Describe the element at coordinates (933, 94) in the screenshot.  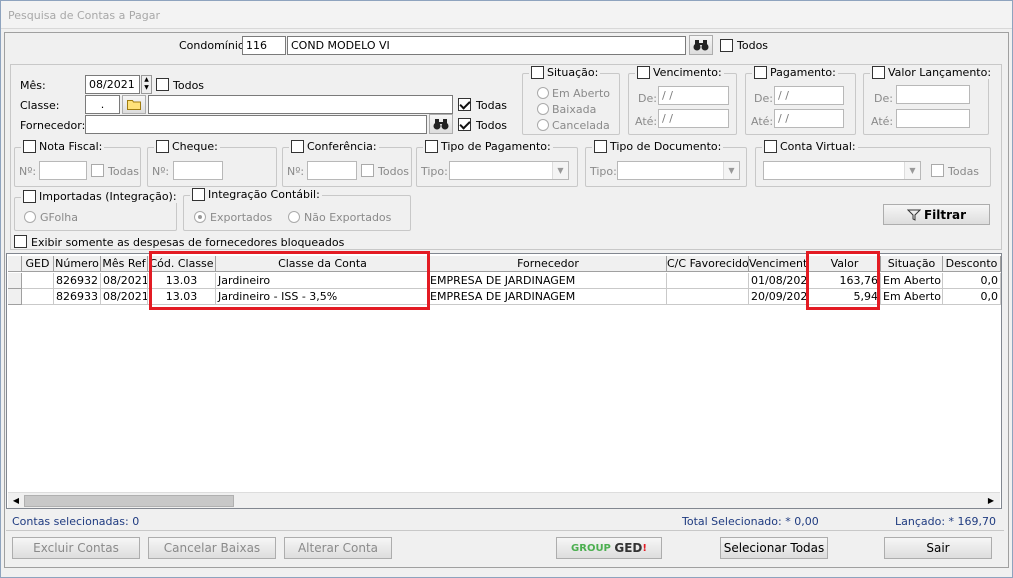
I see `valor-de-input` at that location.